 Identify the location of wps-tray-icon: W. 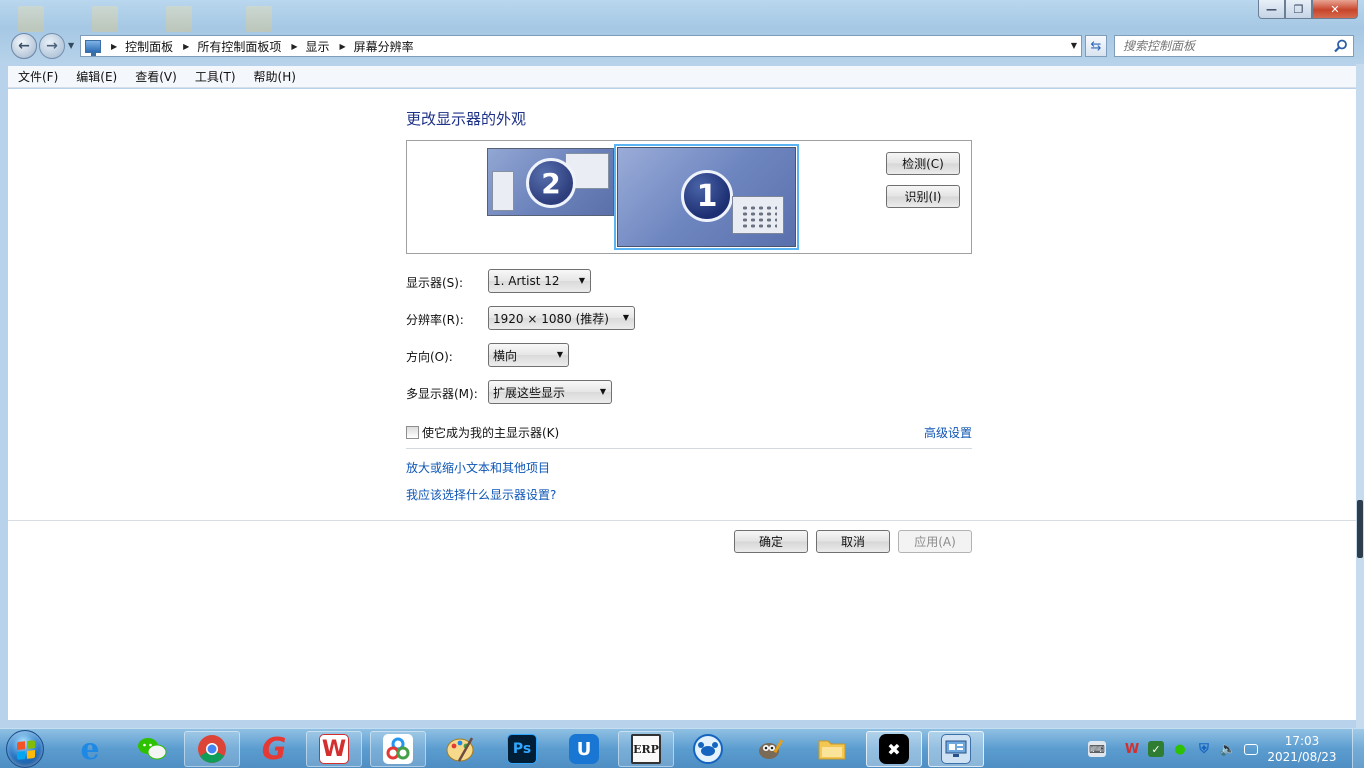
(1132, 749).